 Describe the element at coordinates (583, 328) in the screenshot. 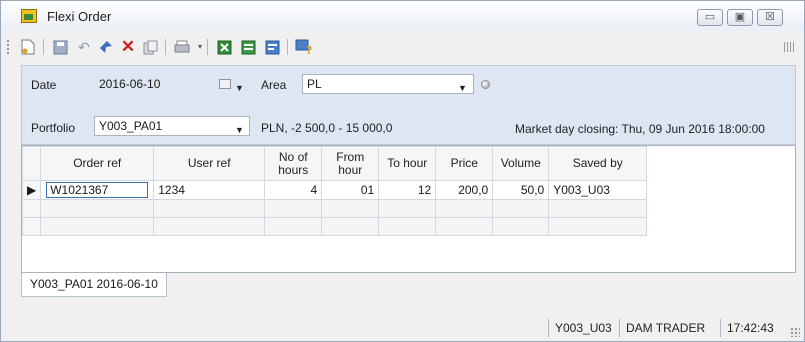

I see `status-user: Y003_U03` at that location.